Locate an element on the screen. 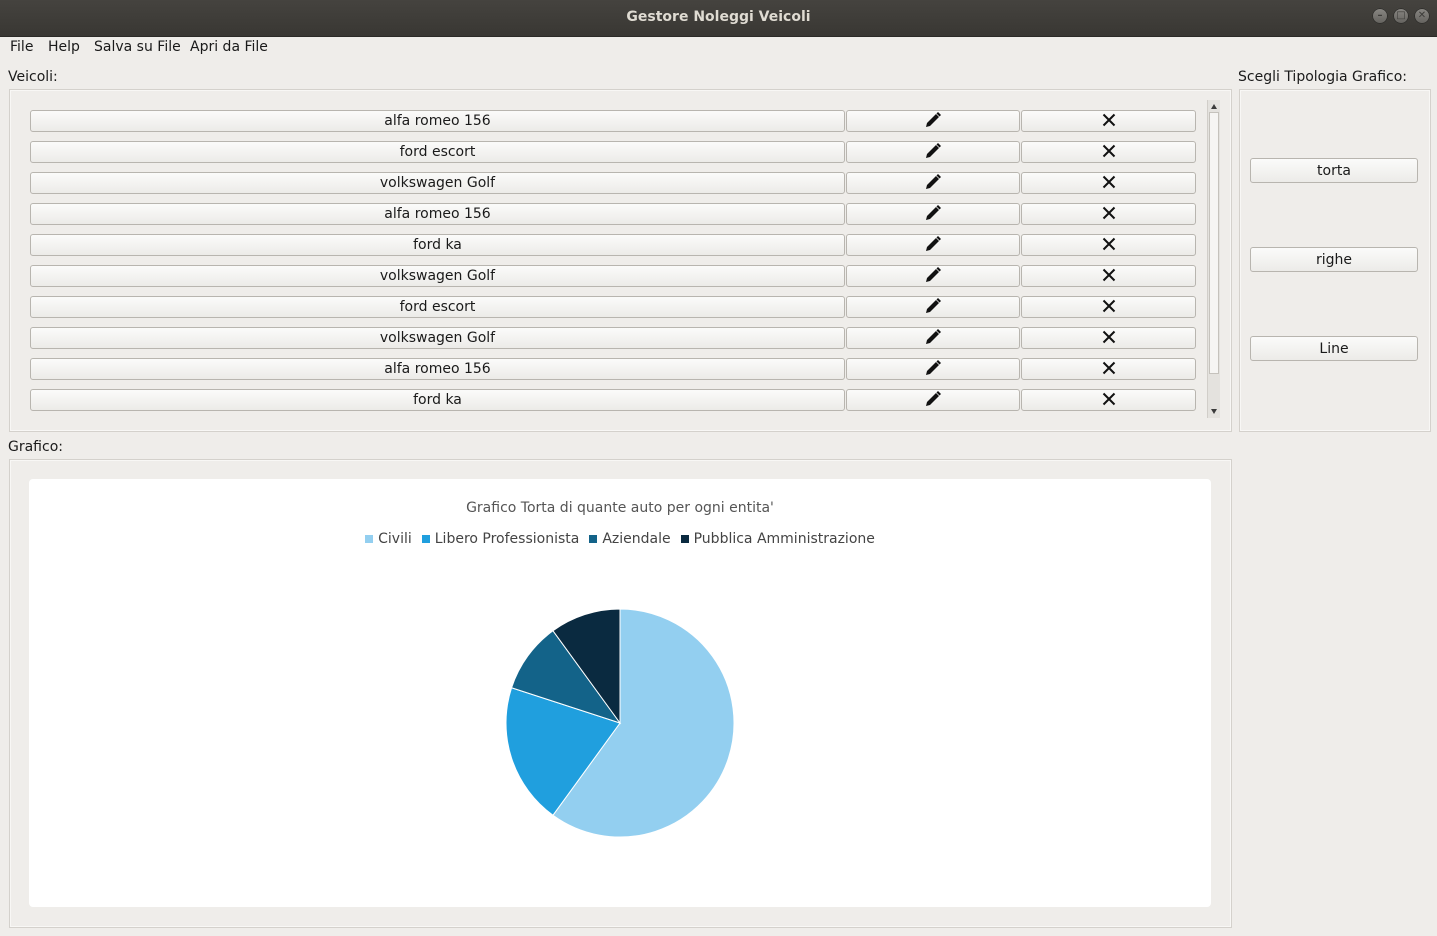 This screenshot has width=1437, height=936. menu-salva-su-file: Salva su File is located at coordinates (137, 47).